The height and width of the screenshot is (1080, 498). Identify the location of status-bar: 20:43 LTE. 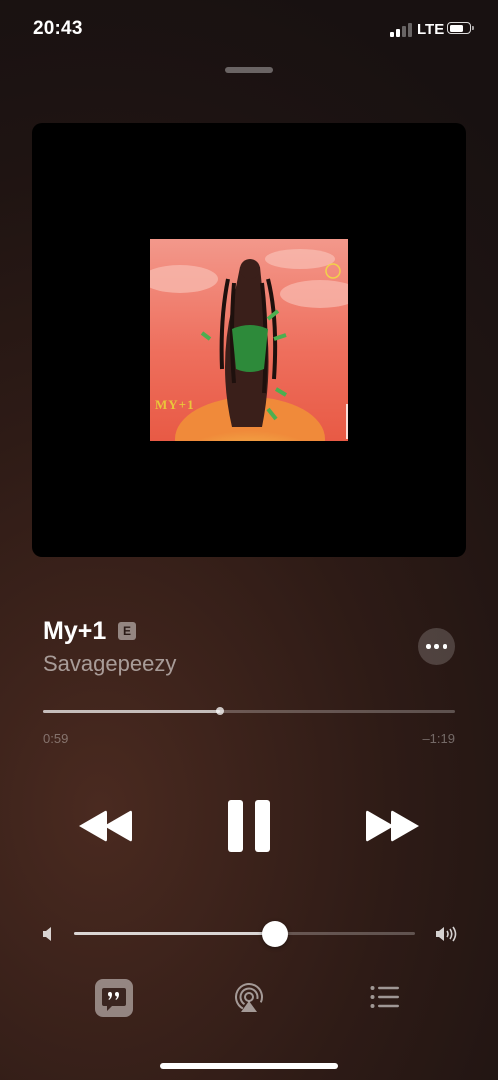
(249, 30).